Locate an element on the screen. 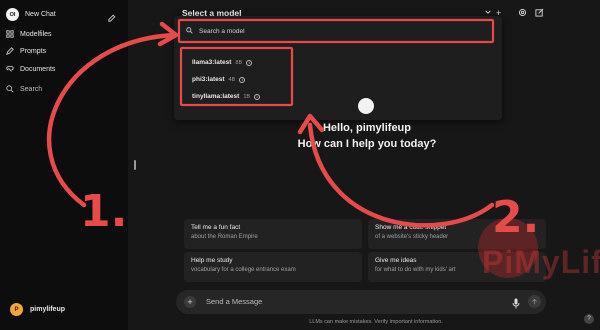  app-logo: OI is located at coordinates (12, 14).